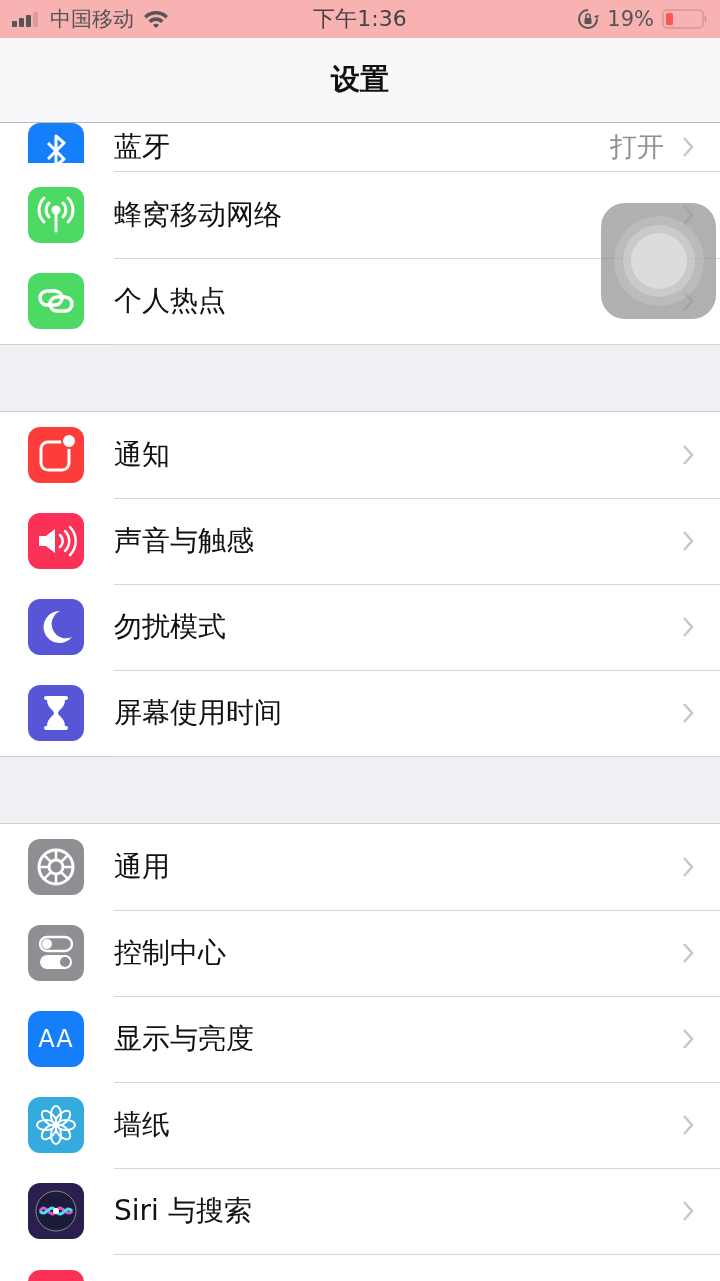 The image size is (720, 1281). What do you see at coordinates (56, 953) in the screenshot?
I see `toggles-icon` at bounding box center [56, 953].